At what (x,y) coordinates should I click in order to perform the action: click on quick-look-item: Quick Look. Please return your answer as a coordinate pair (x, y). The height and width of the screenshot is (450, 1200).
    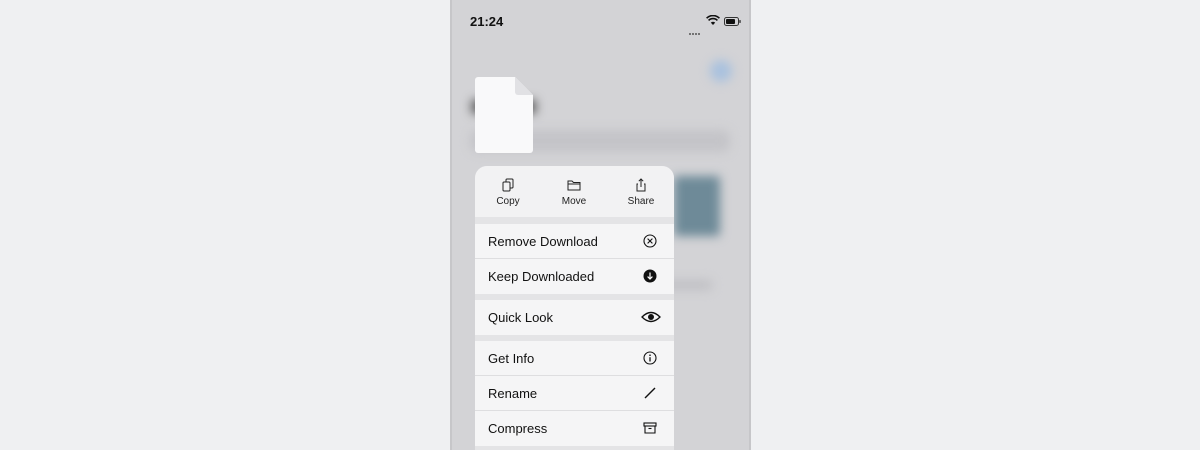
    Looking at the image, I should click on (574, 317).